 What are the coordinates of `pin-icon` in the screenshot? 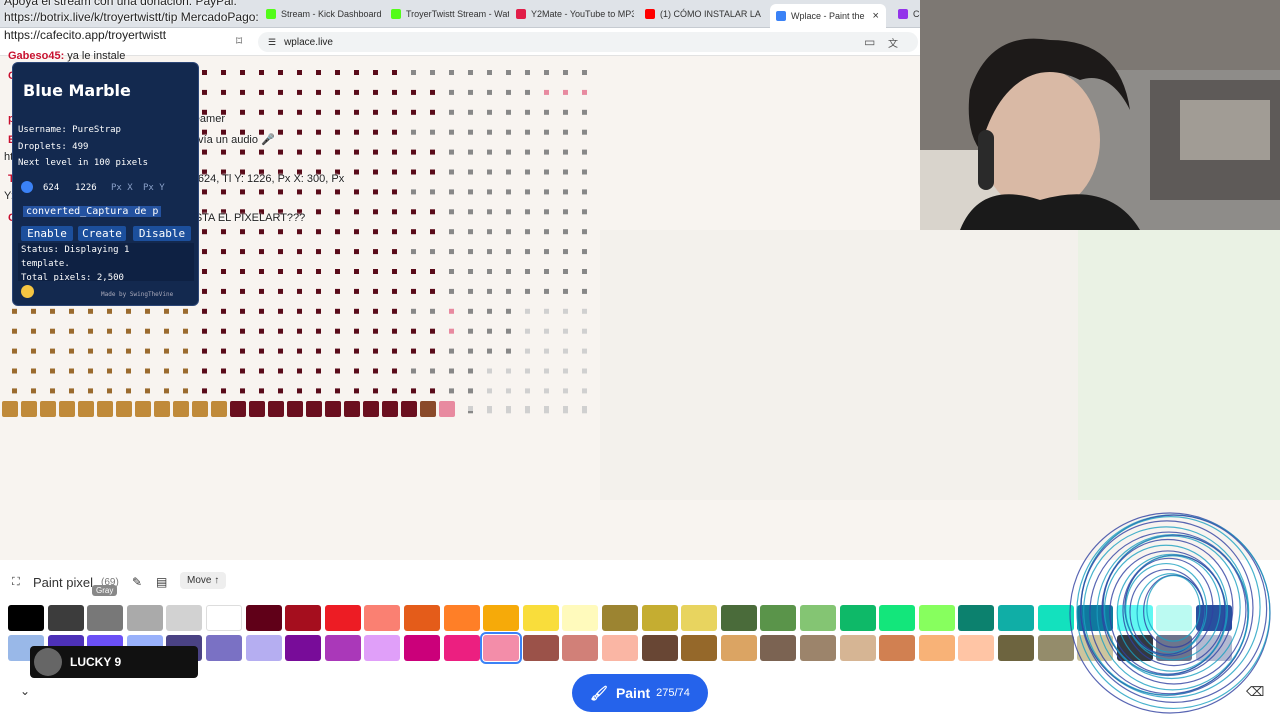 It's located at (27, 187).